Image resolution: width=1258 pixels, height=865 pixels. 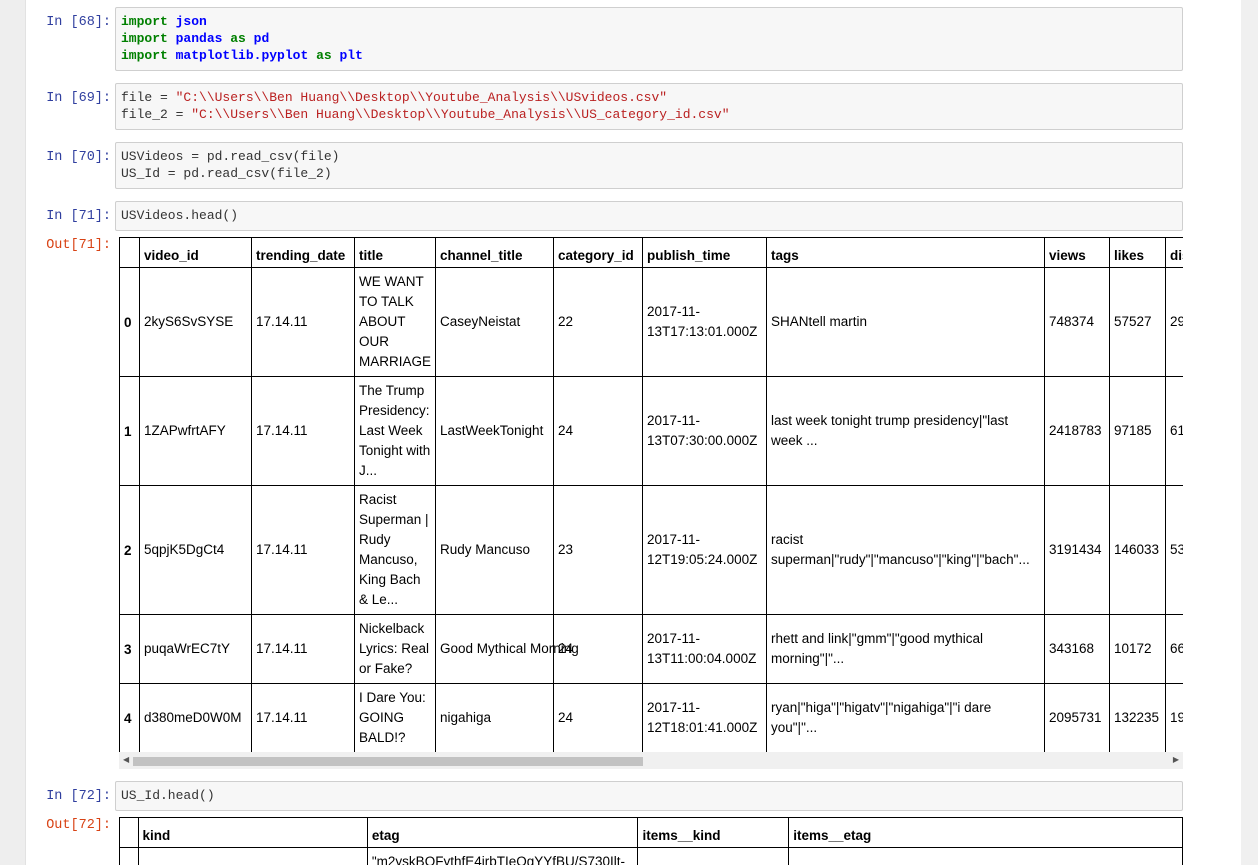 What do you see at coordinates (129, 717) in the screenshot?
I see `row-index: 4` at bounding box center [129, 717].